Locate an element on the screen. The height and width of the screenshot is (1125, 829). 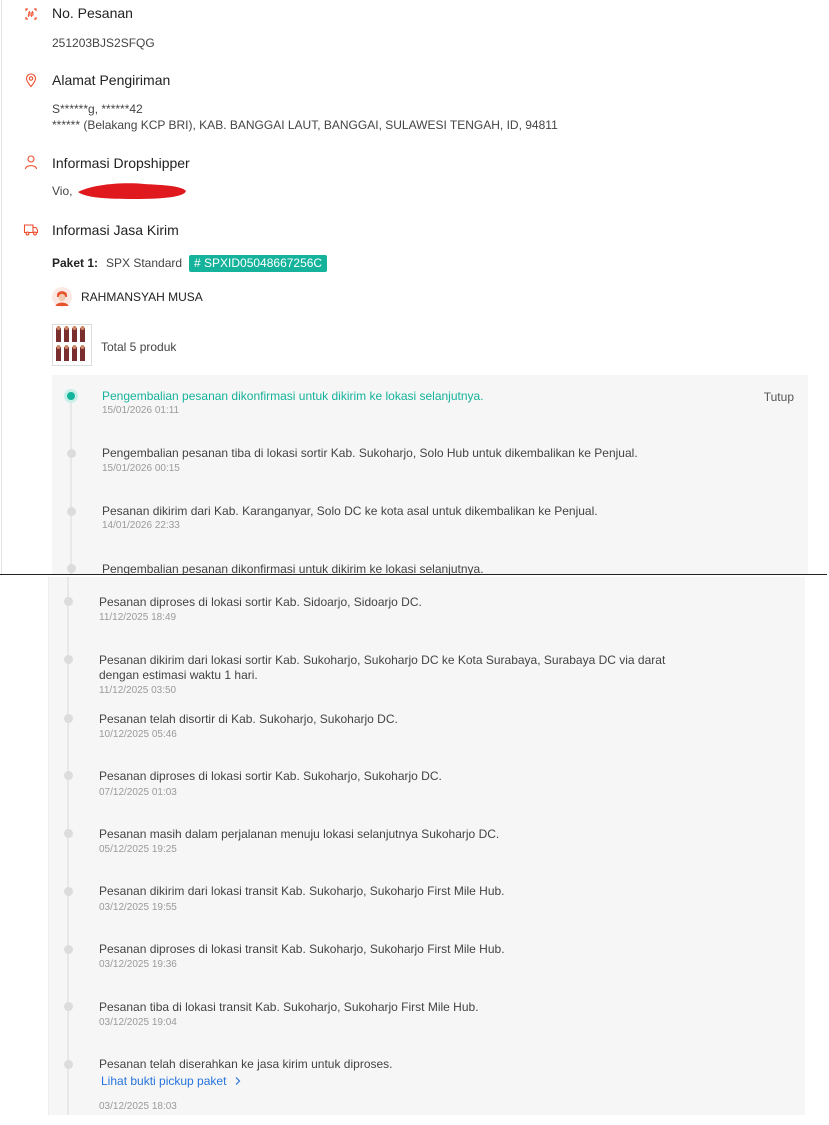
event-time: 15/01/2026 01:11 is located at coordinates (141, 410).